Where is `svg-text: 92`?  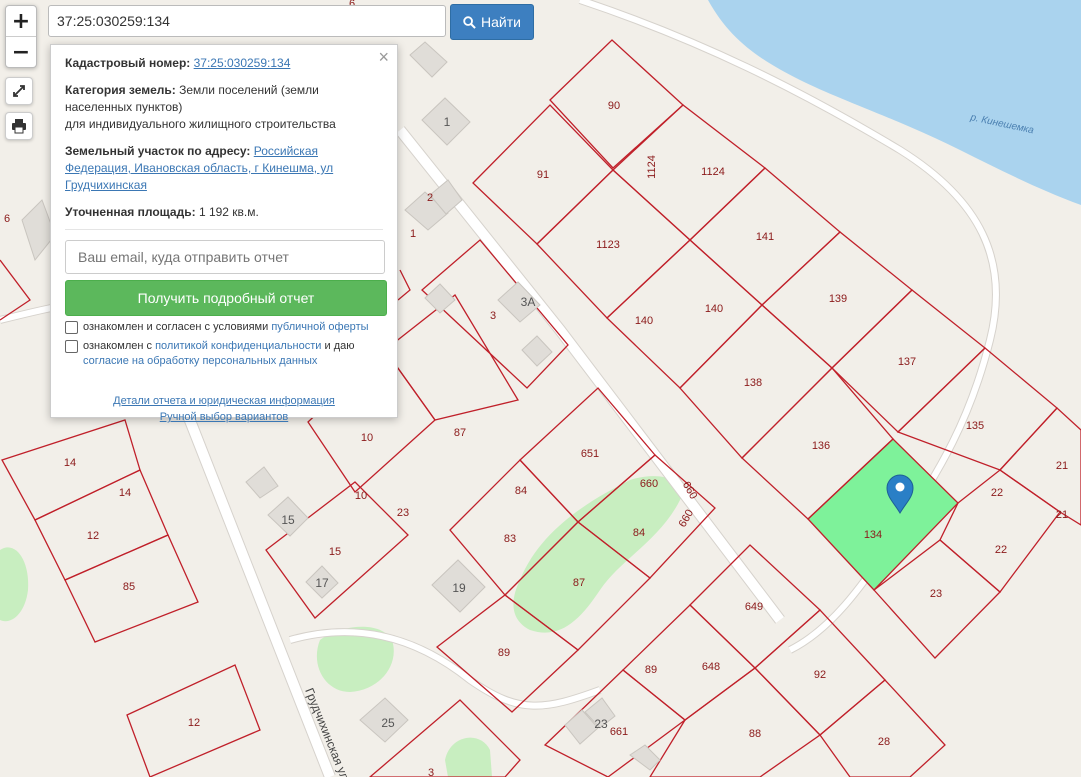
svg-text: 92 is located at coordinates (820, 675).